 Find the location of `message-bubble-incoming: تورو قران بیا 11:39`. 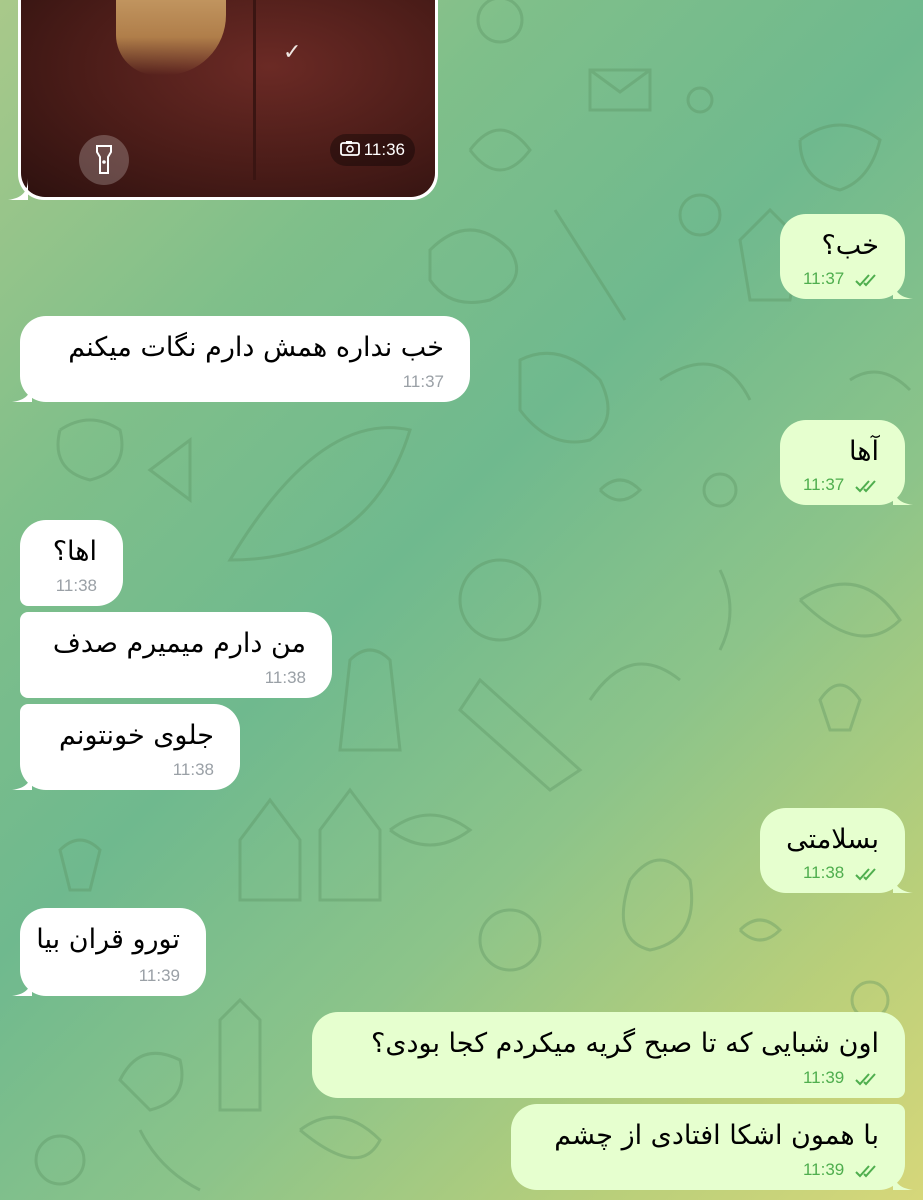

message-bubble-incoming: تورو قران بیا 11:39 is located at coordinates (109, 952).